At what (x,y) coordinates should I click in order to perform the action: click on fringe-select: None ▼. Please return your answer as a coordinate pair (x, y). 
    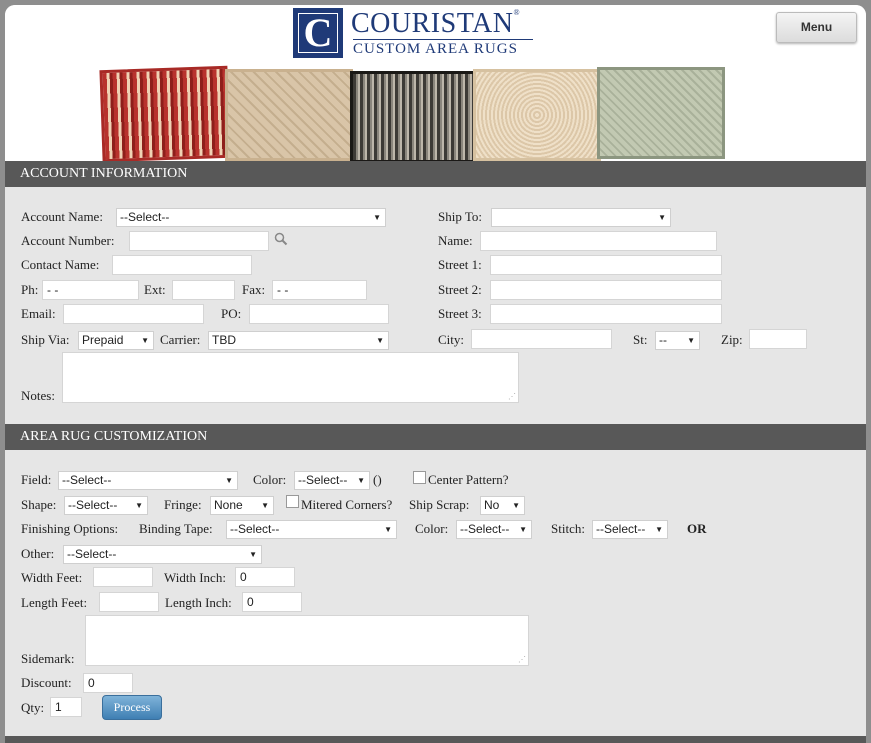
    Looking at the image, I should click on (242, 505).